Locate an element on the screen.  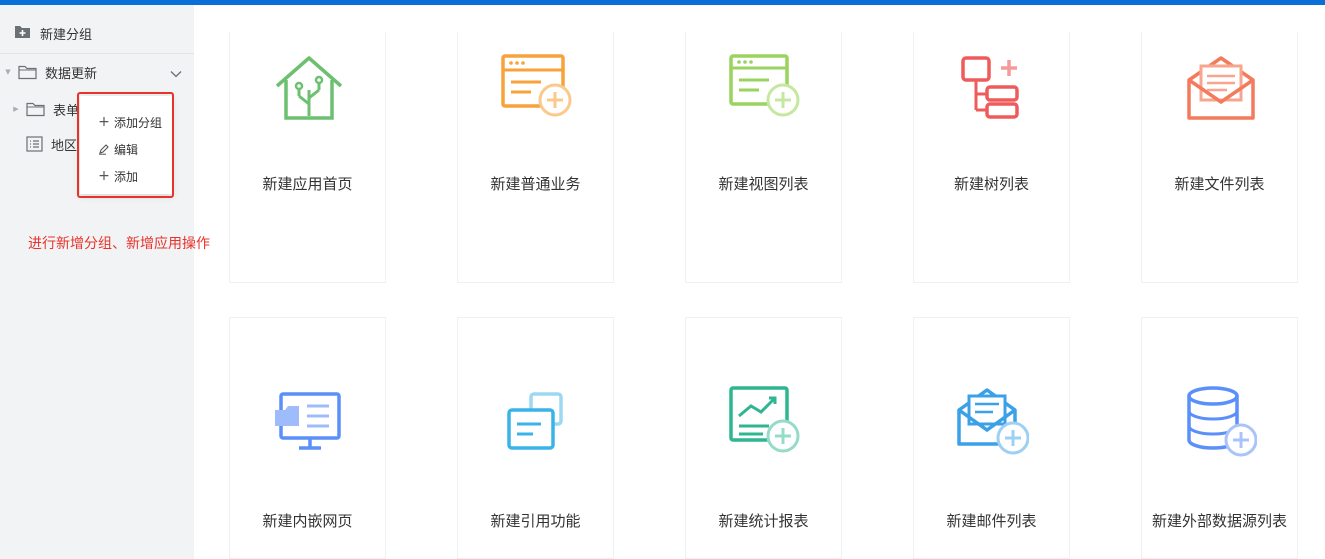
reference-icon is located at coordinates (535, 421).